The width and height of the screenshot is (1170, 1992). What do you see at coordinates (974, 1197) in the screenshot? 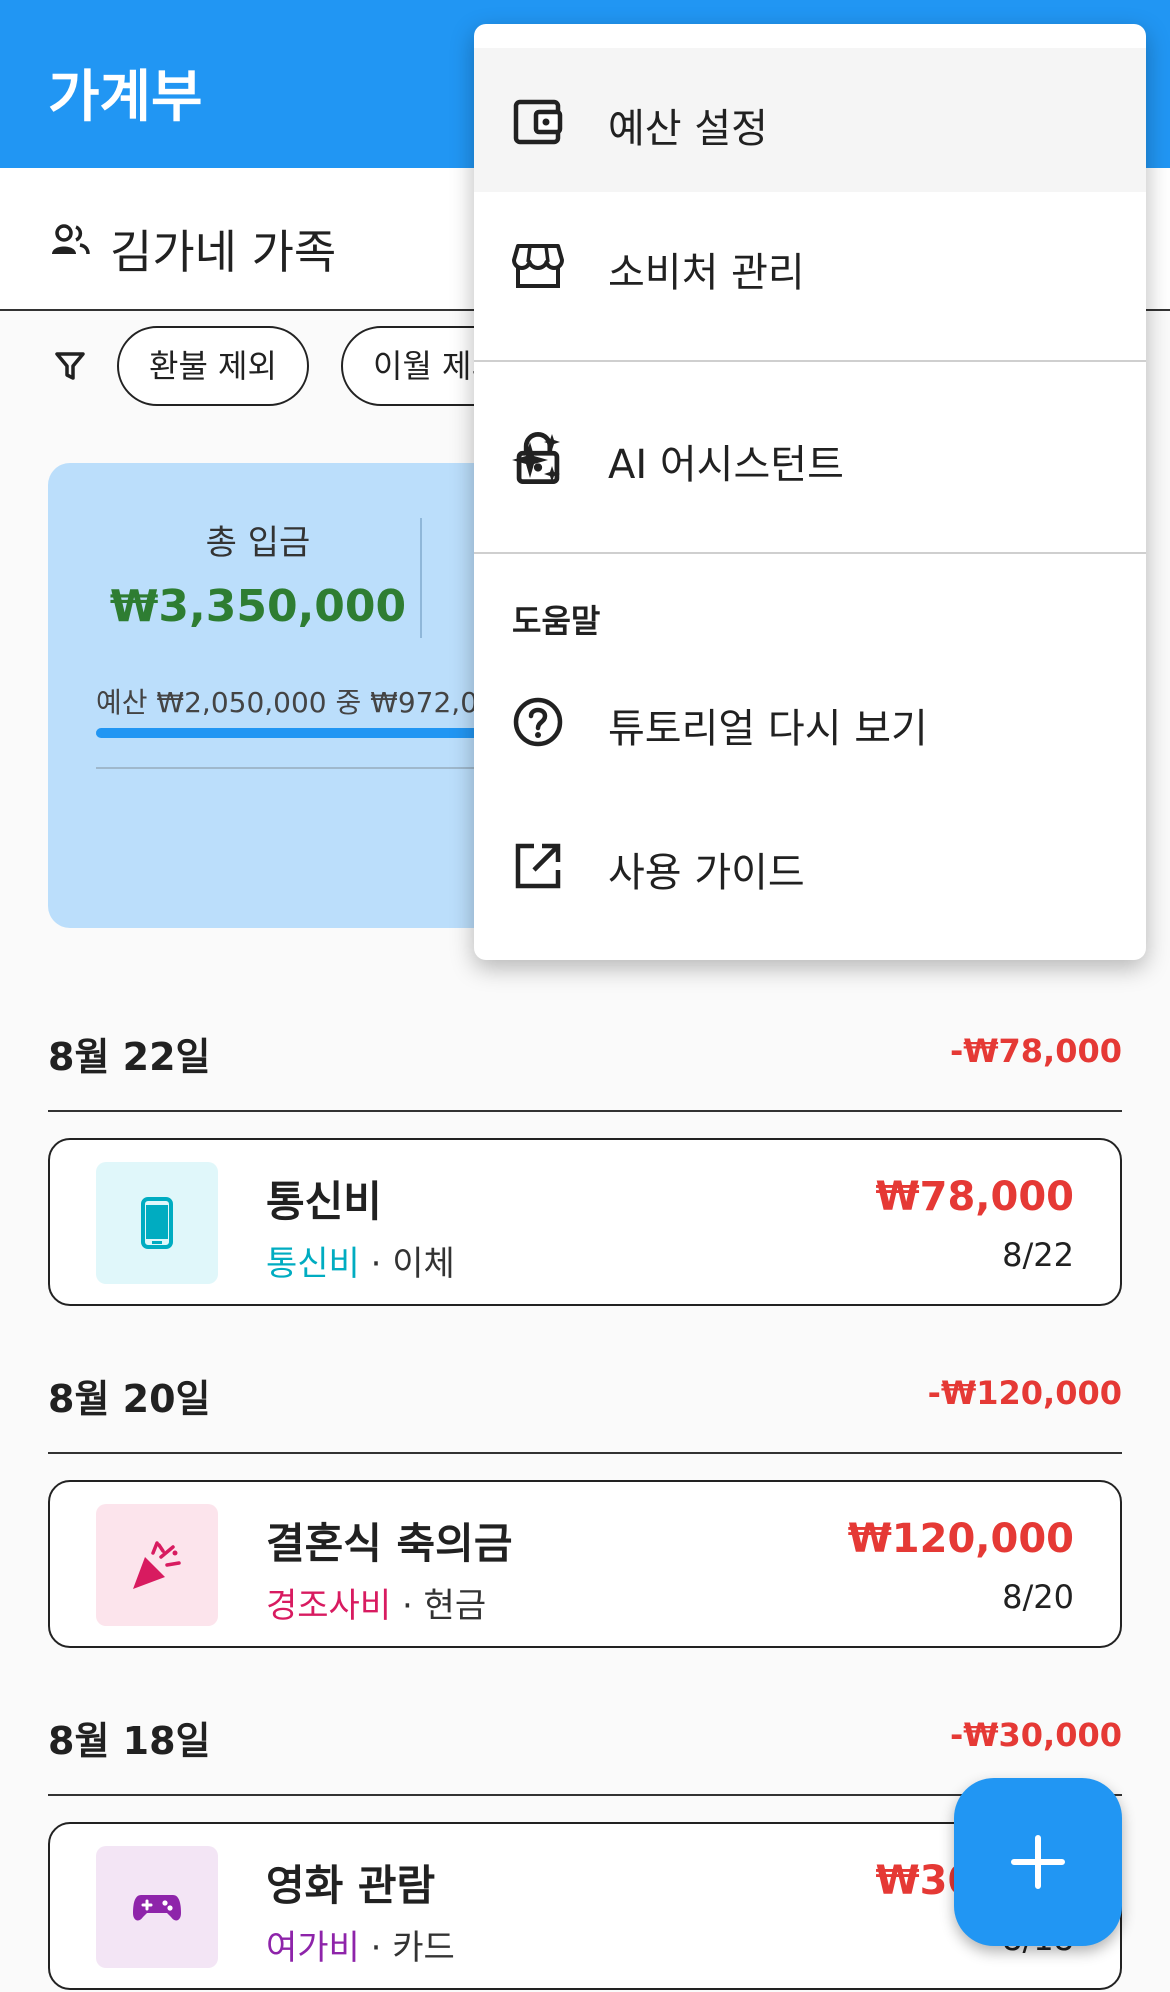
I see `transaction-amount: ₩78,000` at bounding box center [974, 1197].